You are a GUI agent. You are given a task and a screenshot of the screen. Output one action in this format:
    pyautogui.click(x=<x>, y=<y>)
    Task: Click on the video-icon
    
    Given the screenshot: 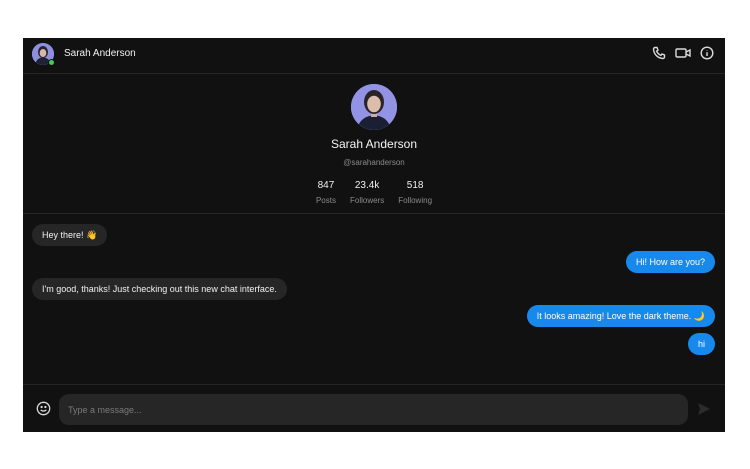 What is the action you would take?
    pyautogui.click(x=683, y=53)
    